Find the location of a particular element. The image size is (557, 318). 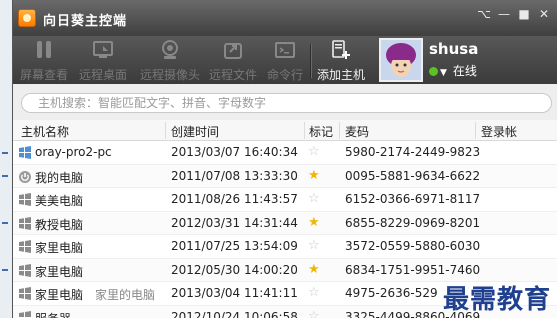

username: shusa is located at coordinates (454, 49).